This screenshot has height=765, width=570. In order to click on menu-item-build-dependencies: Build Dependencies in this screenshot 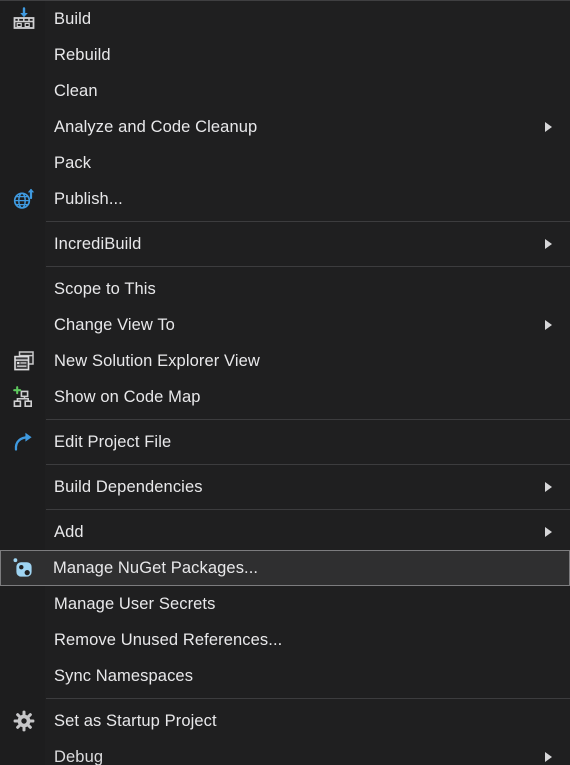, I will do `click(285, 487)`.